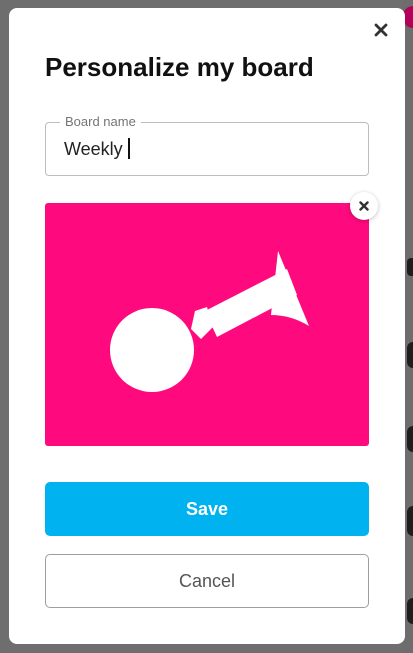 Image resolution: width=413 pixels, height=653 pixels. What do you see at coordinates (100, 122) in the screenshot?
I see `board-name-label: Board name` at bounding box center [100, 122].